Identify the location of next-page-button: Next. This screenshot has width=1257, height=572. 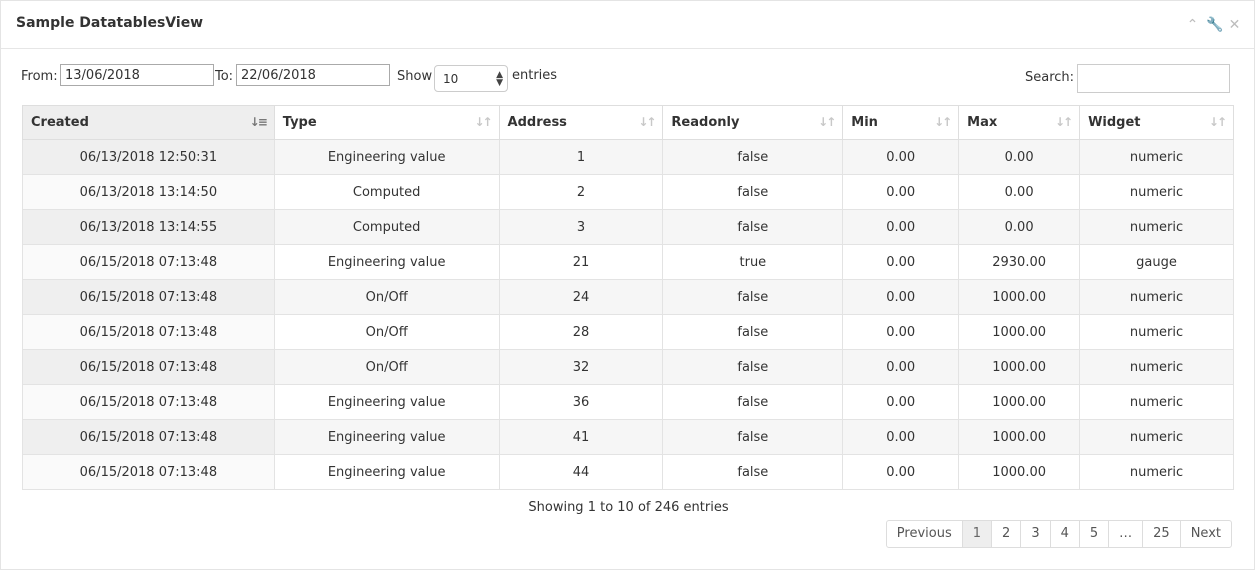
(1205, 534).